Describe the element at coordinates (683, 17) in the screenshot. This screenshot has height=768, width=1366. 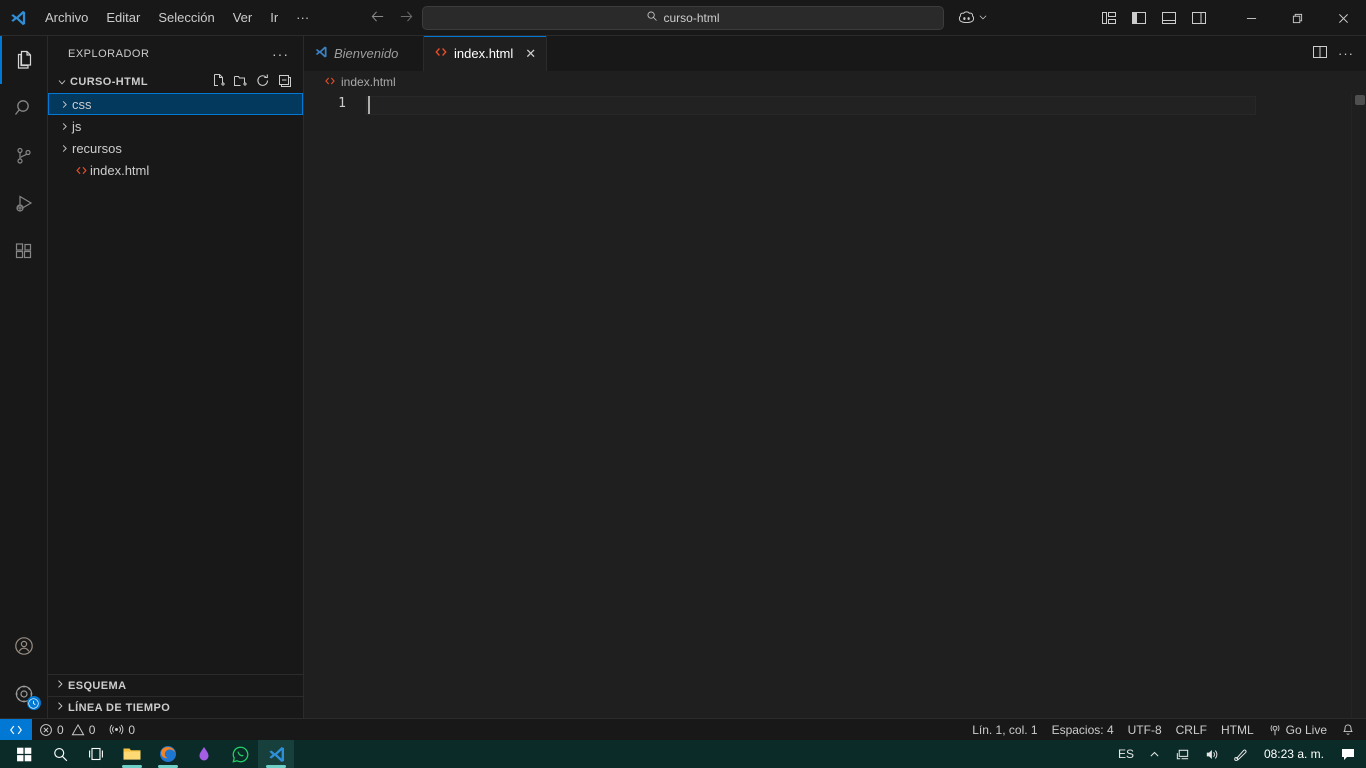
I see `command-center: curso-html` at that location.